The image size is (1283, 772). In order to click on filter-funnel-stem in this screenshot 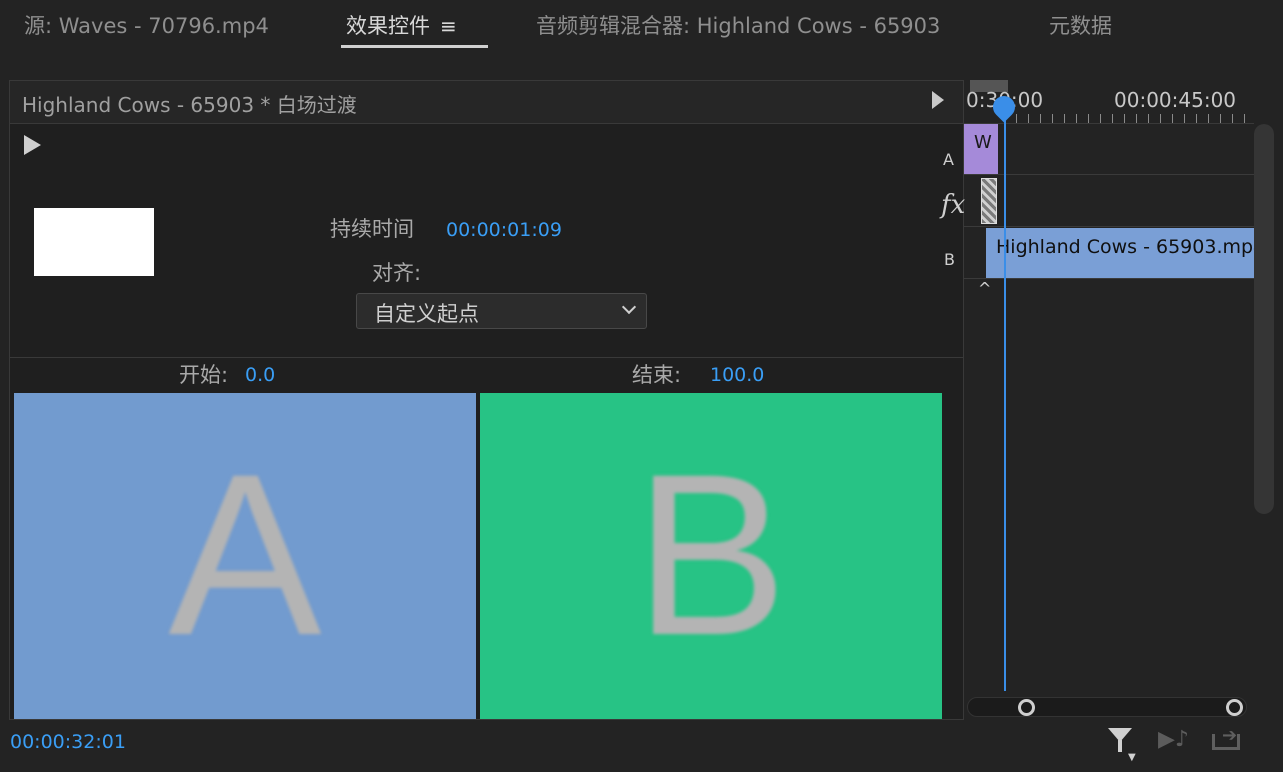, I will do `click(1120, 746)`.